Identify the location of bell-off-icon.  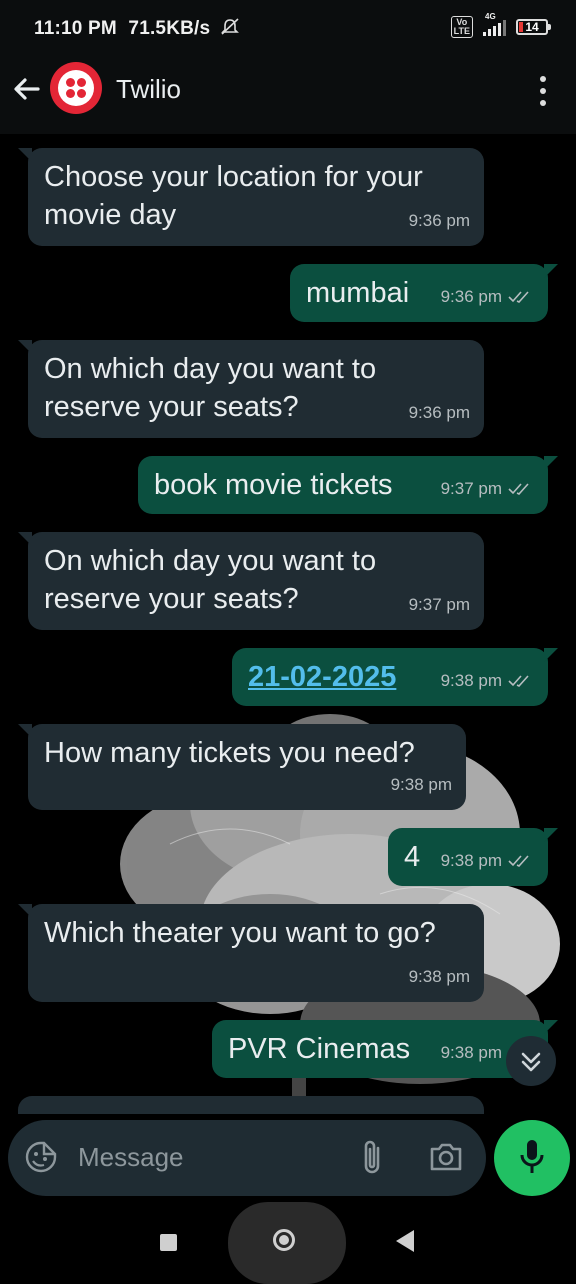
(229, 26).